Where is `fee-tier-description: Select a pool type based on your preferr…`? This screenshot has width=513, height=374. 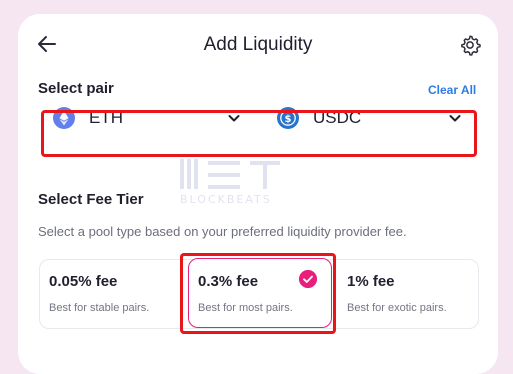 fee-tier-description: Select a pool type based on your preferr… is located at coordinates (222, 231).